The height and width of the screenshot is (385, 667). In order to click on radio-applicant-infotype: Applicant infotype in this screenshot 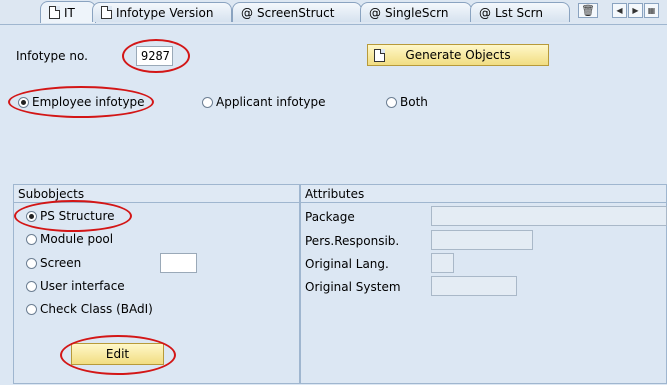, I will do `click(264, 102)`.